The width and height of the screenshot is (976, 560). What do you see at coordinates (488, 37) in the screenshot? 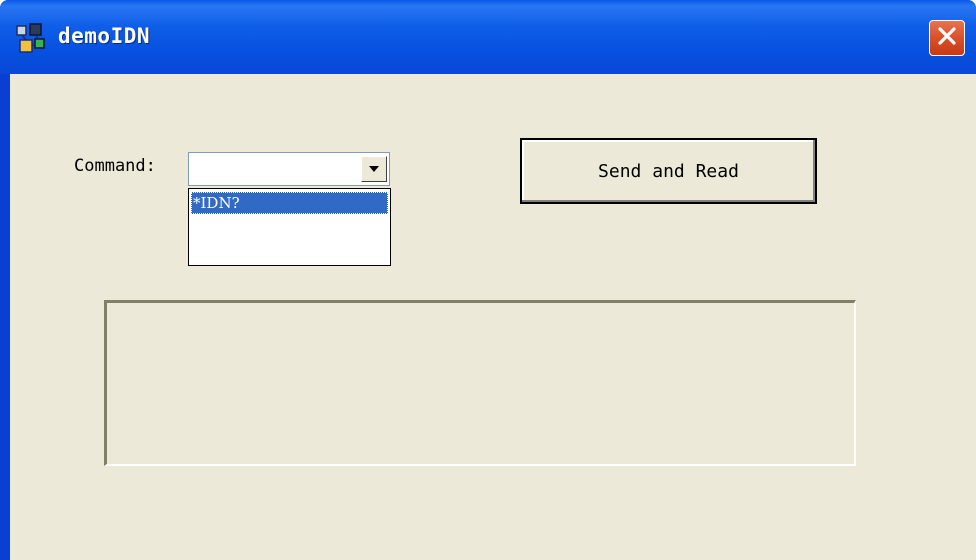
I see `title-bar: demoIDN` at bounding box center [488, 37].